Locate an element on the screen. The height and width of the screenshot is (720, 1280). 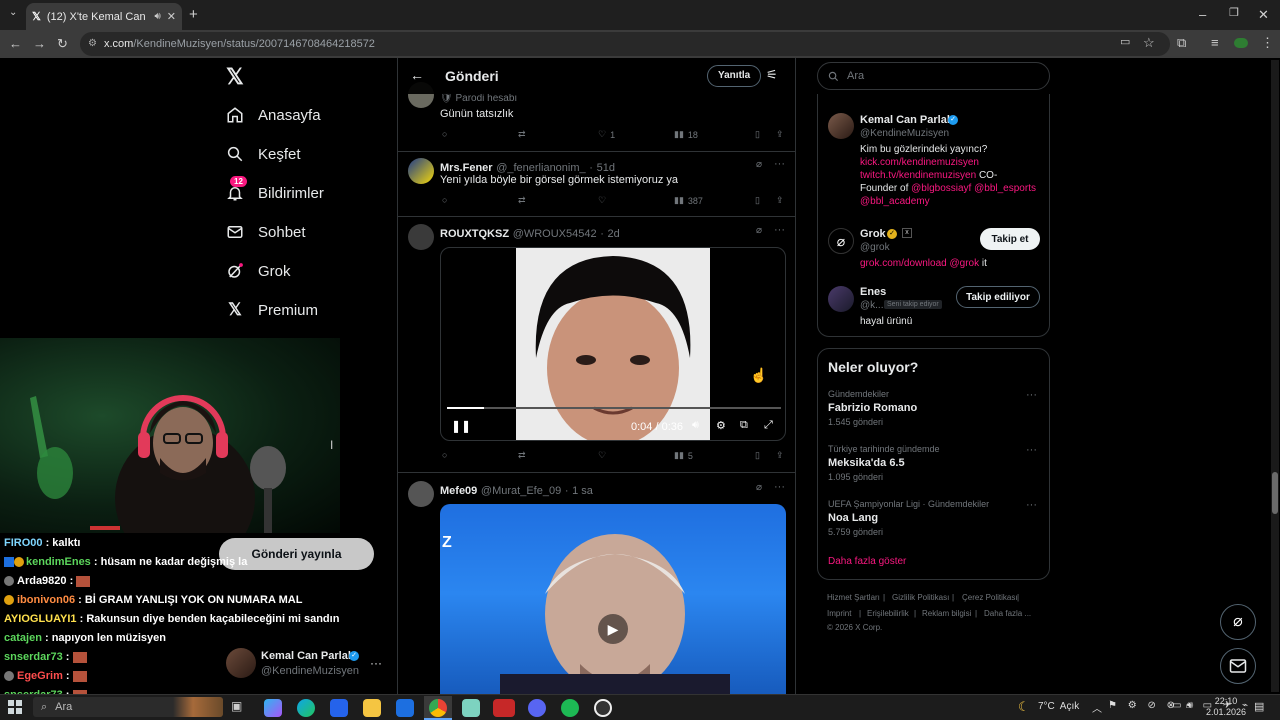
clock-time: 22:10 is located at coordinates (1226, 701).